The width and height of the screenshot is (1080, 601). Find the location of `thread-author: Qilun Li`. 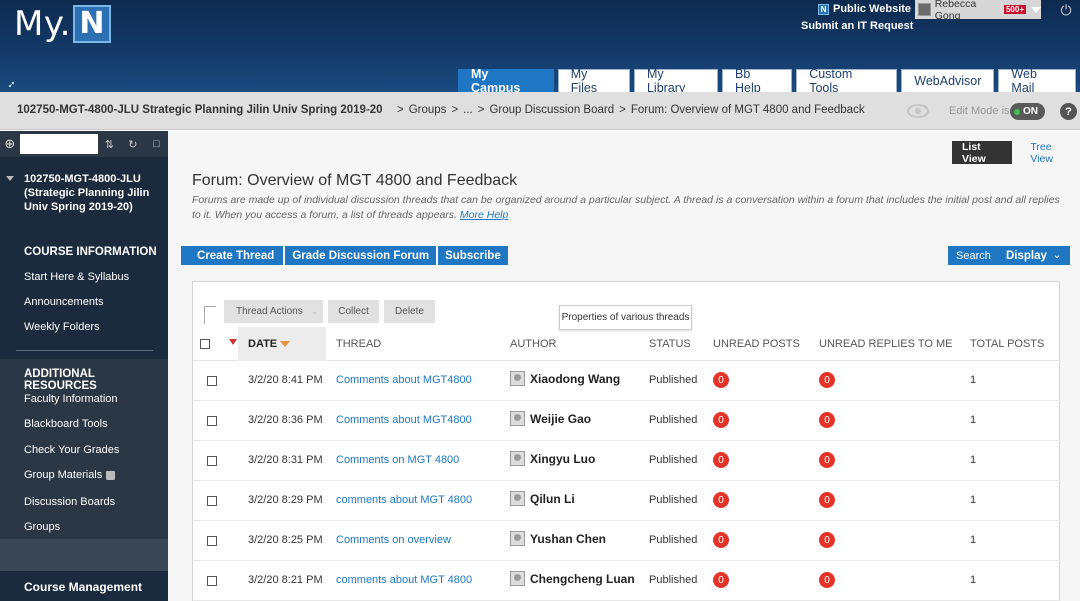

thread-author: Qilun Li is located at coordinates (542, 498).